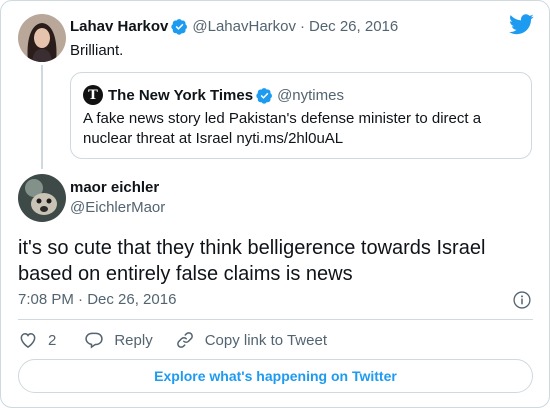 The height and width of the screenshot is (408, 550). Describe the element at coordinates (114, 187) in the screenshot. I see `reply-author-name: maor eichler` at that location.